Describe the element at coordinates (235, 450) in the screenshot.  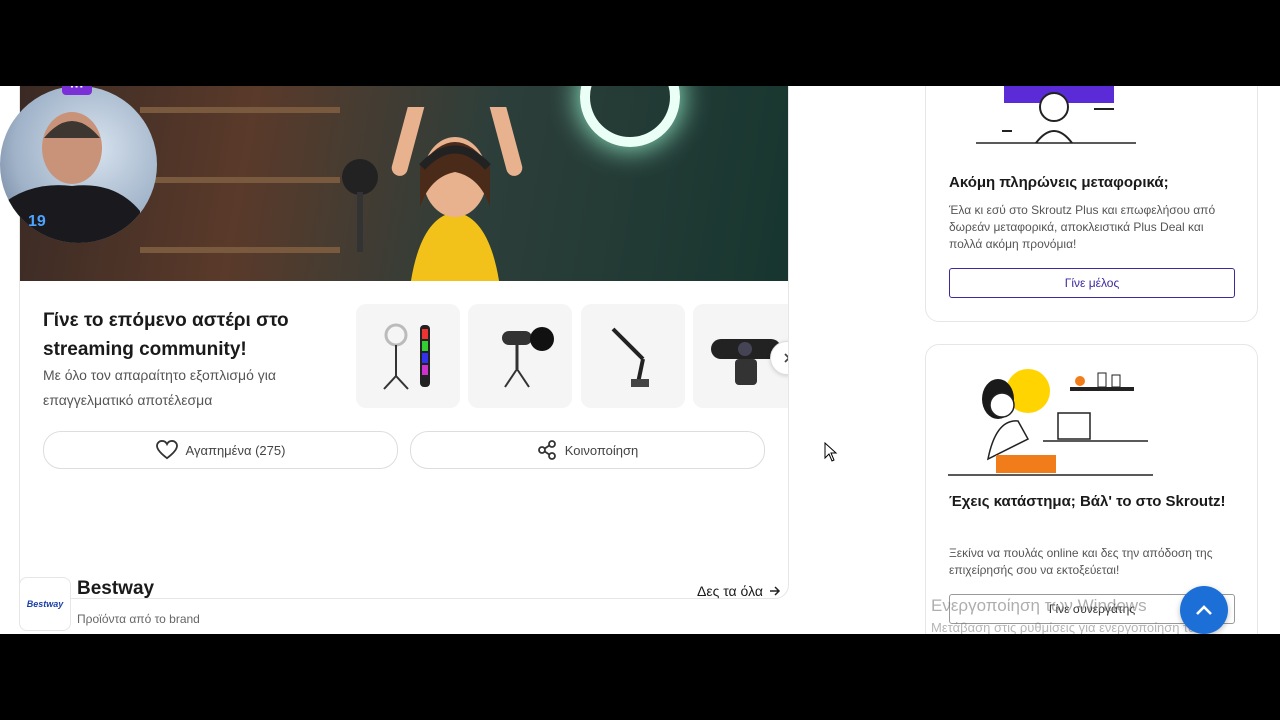
I see `favorites-label: Αγαπημένα (275)` at that location.